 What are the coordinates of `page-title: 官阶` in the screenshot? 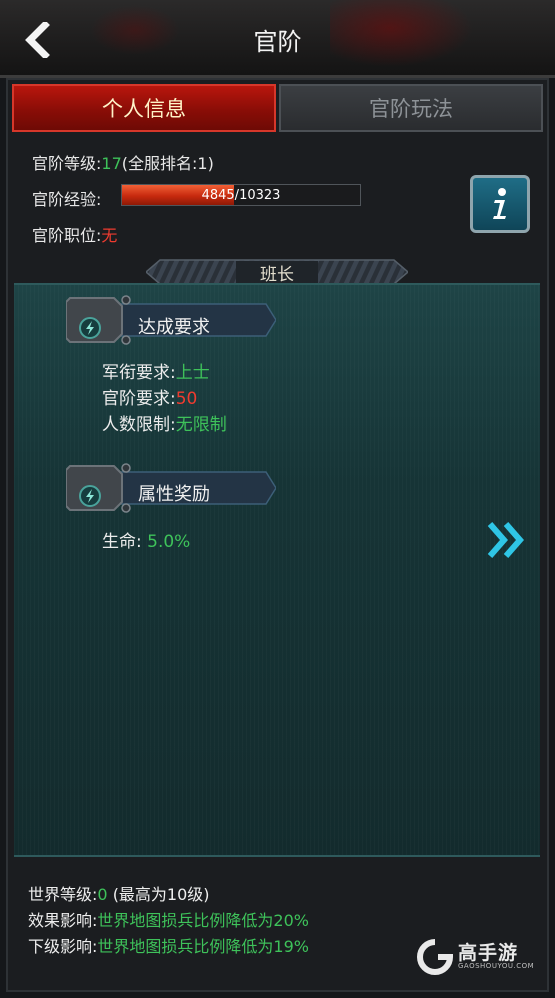 It's located at (277, 42).